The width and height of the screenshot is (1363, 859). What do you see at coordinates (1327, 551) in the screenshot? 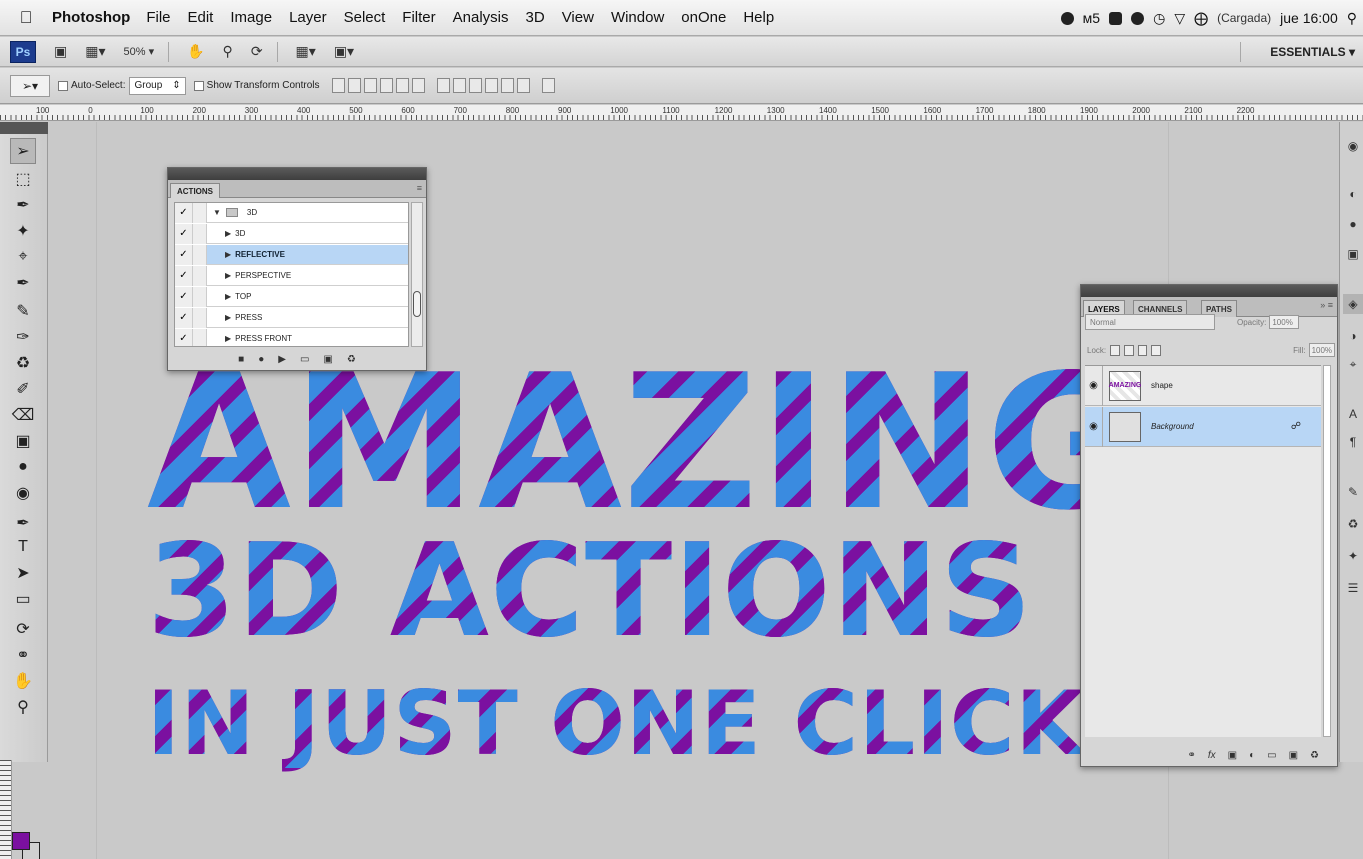
I see `layers-scrollbar` at bounding box center [1327, 551].